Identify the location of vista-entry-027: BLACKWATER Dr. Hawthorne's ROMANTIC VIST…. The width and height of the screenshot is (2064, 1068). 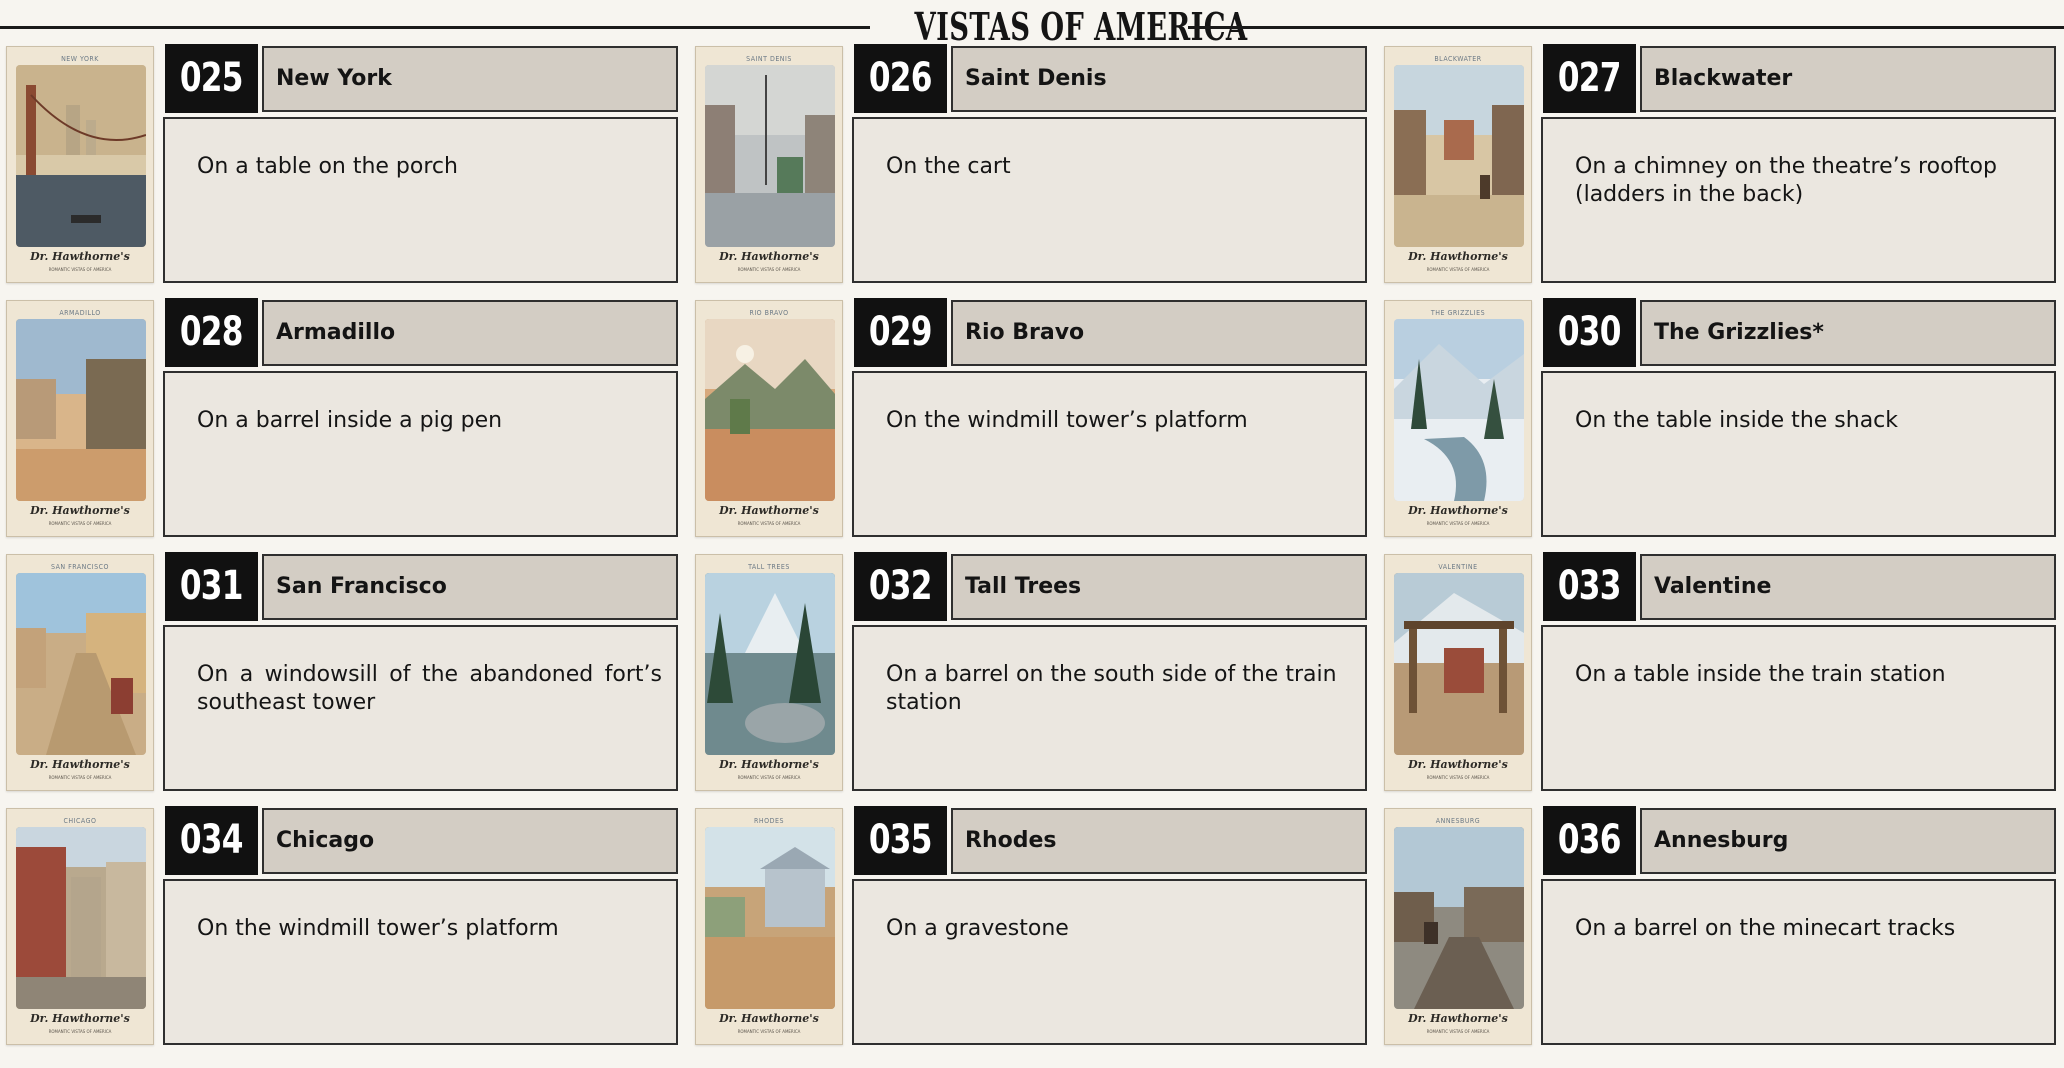
(1721, 164).